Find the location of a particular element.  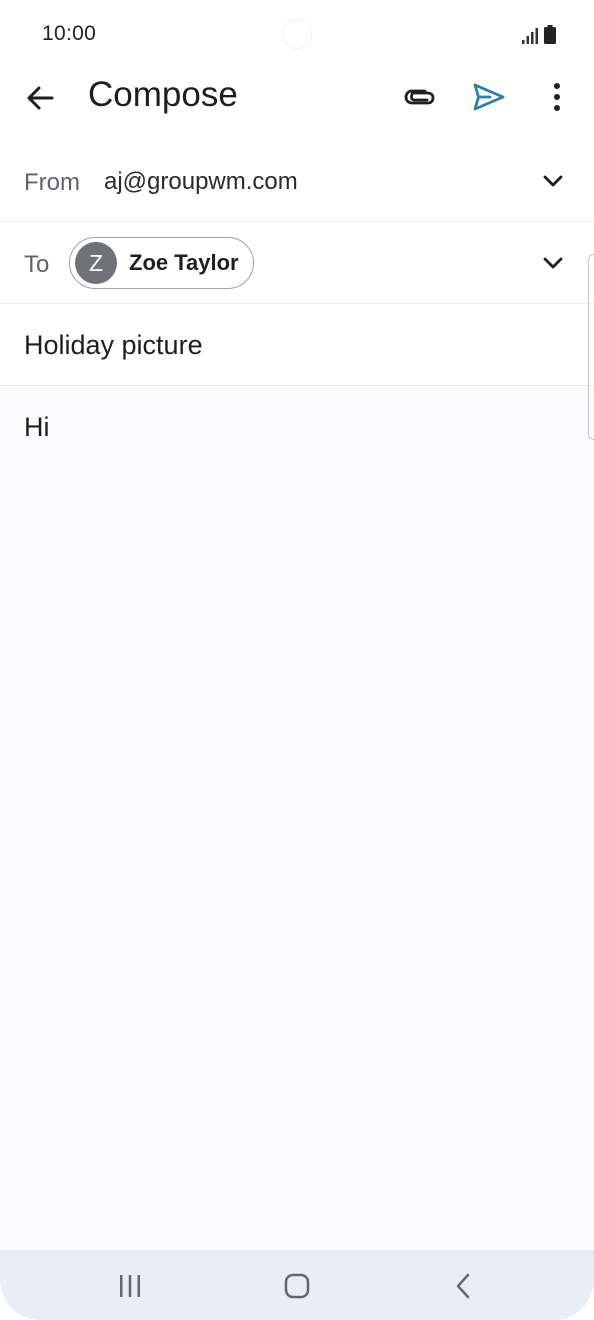

from-row: From aj@groupwm.com is located at coordinates (297, 181).